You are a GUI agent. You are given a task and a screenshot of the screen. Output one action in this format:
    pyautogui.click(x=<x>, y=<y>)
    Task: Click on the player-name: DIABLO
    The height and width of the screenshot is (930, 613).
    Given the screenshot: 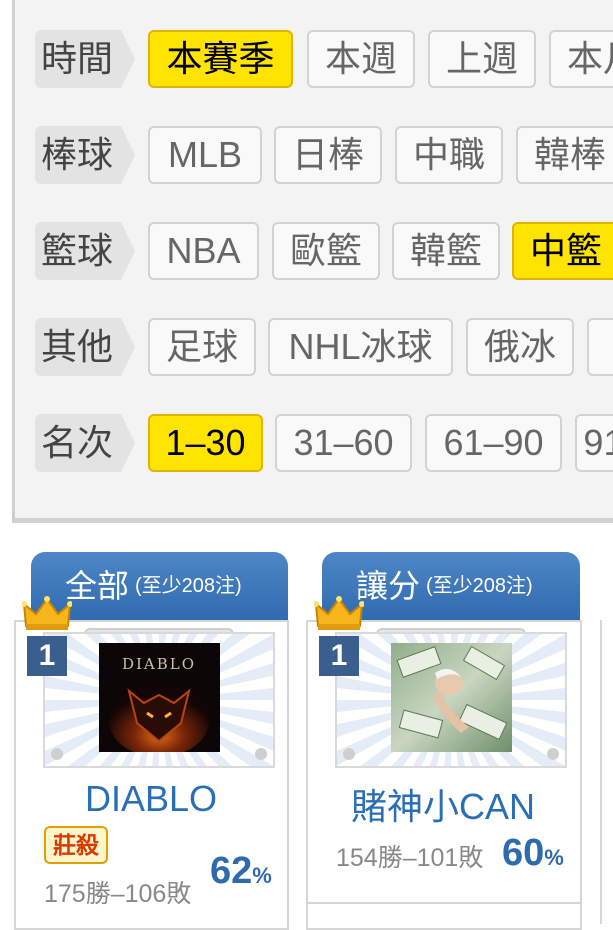 What is the action you would take?
    pyautogui.click(x=151, y=799)
    